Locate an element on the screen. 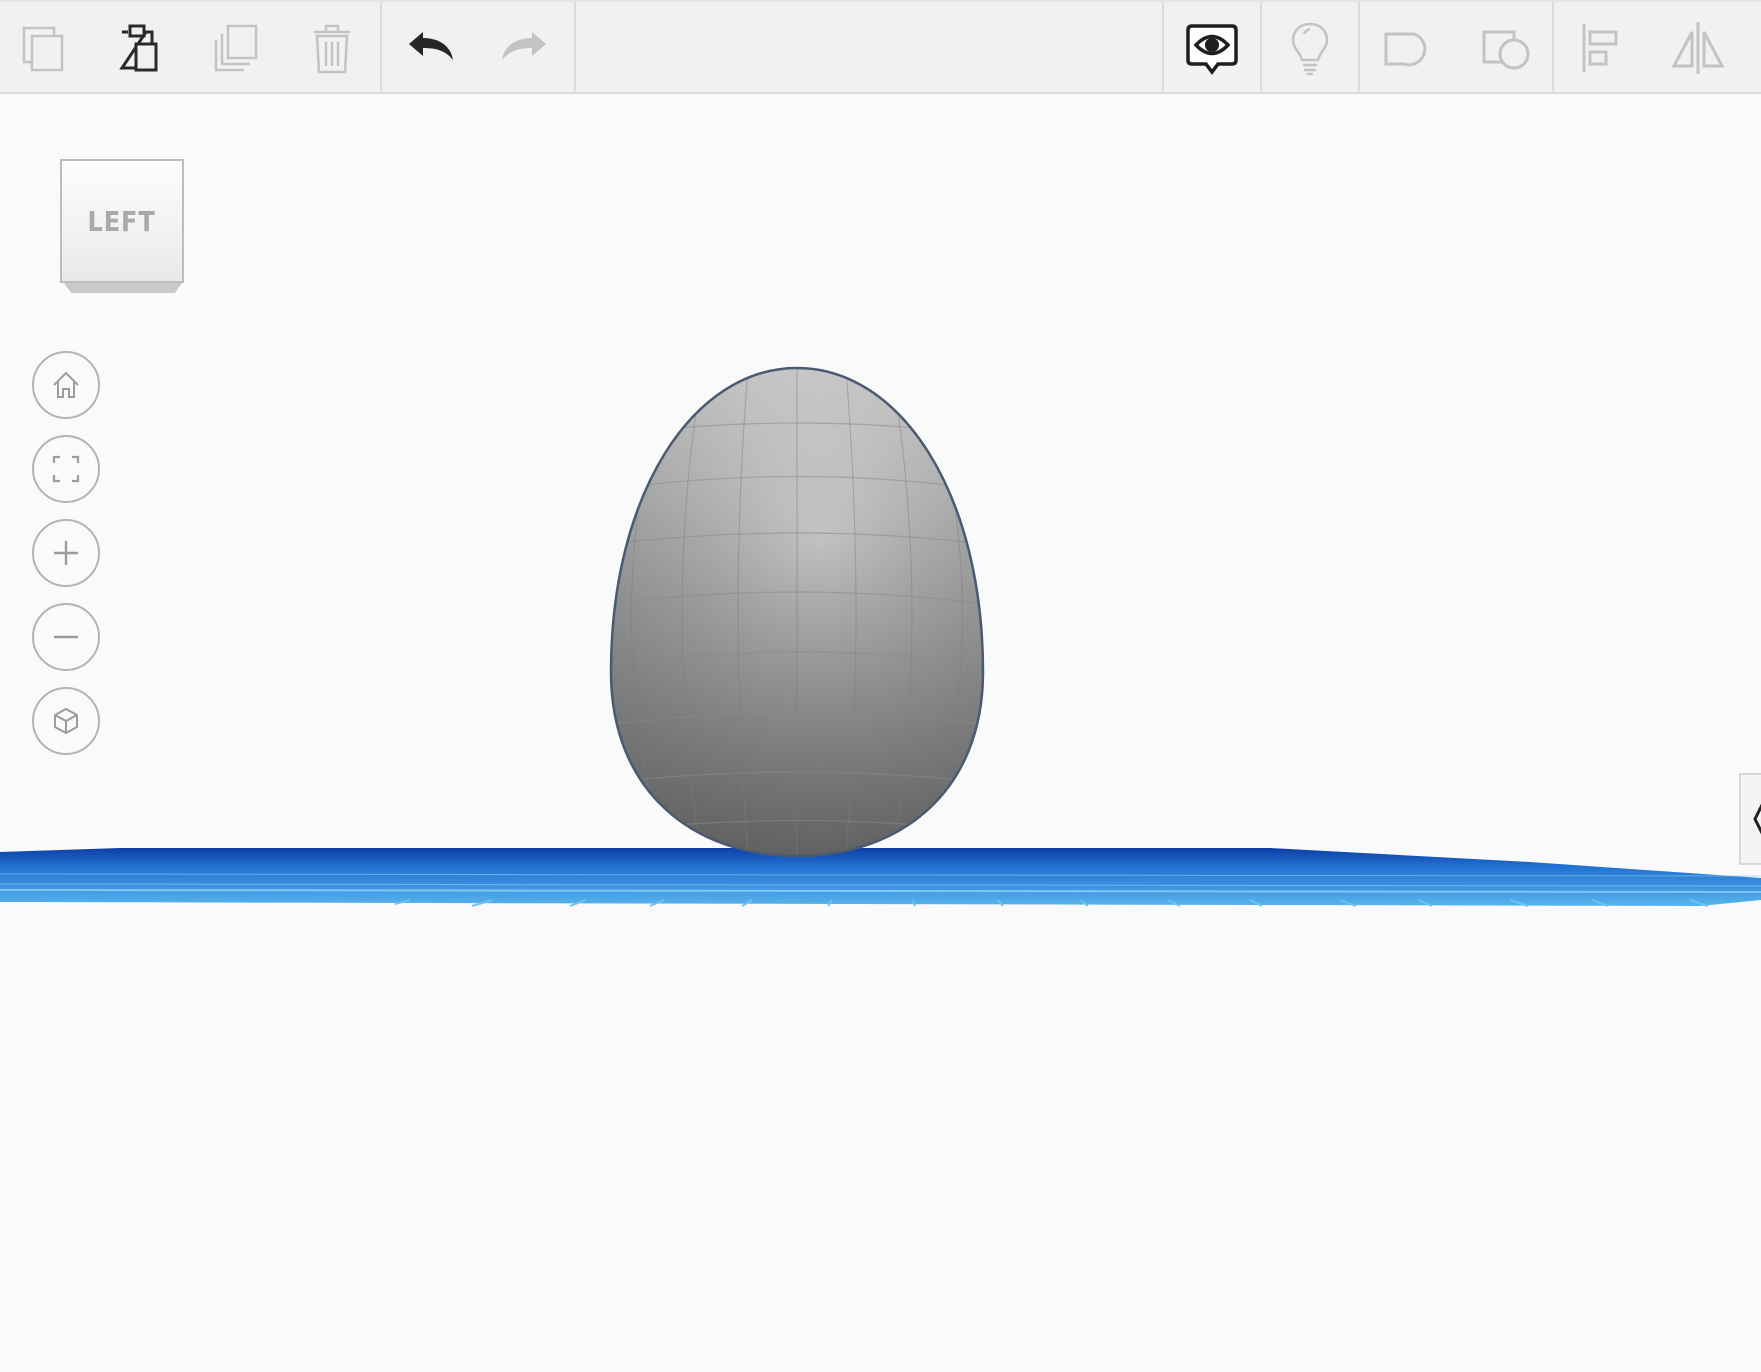 The height and width of the screenshot is (1372, 1761). trash-icon is located at coordinates (332, 49).